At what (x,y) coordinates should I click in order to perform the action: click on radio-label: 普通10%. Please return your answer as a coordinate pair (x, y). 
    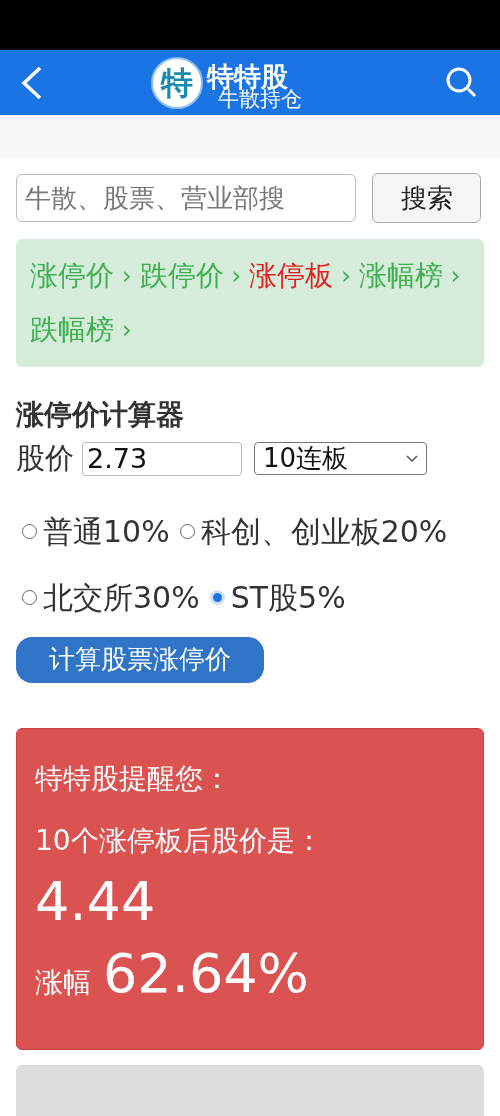
    Looking at the image, I should click on (106, 531).